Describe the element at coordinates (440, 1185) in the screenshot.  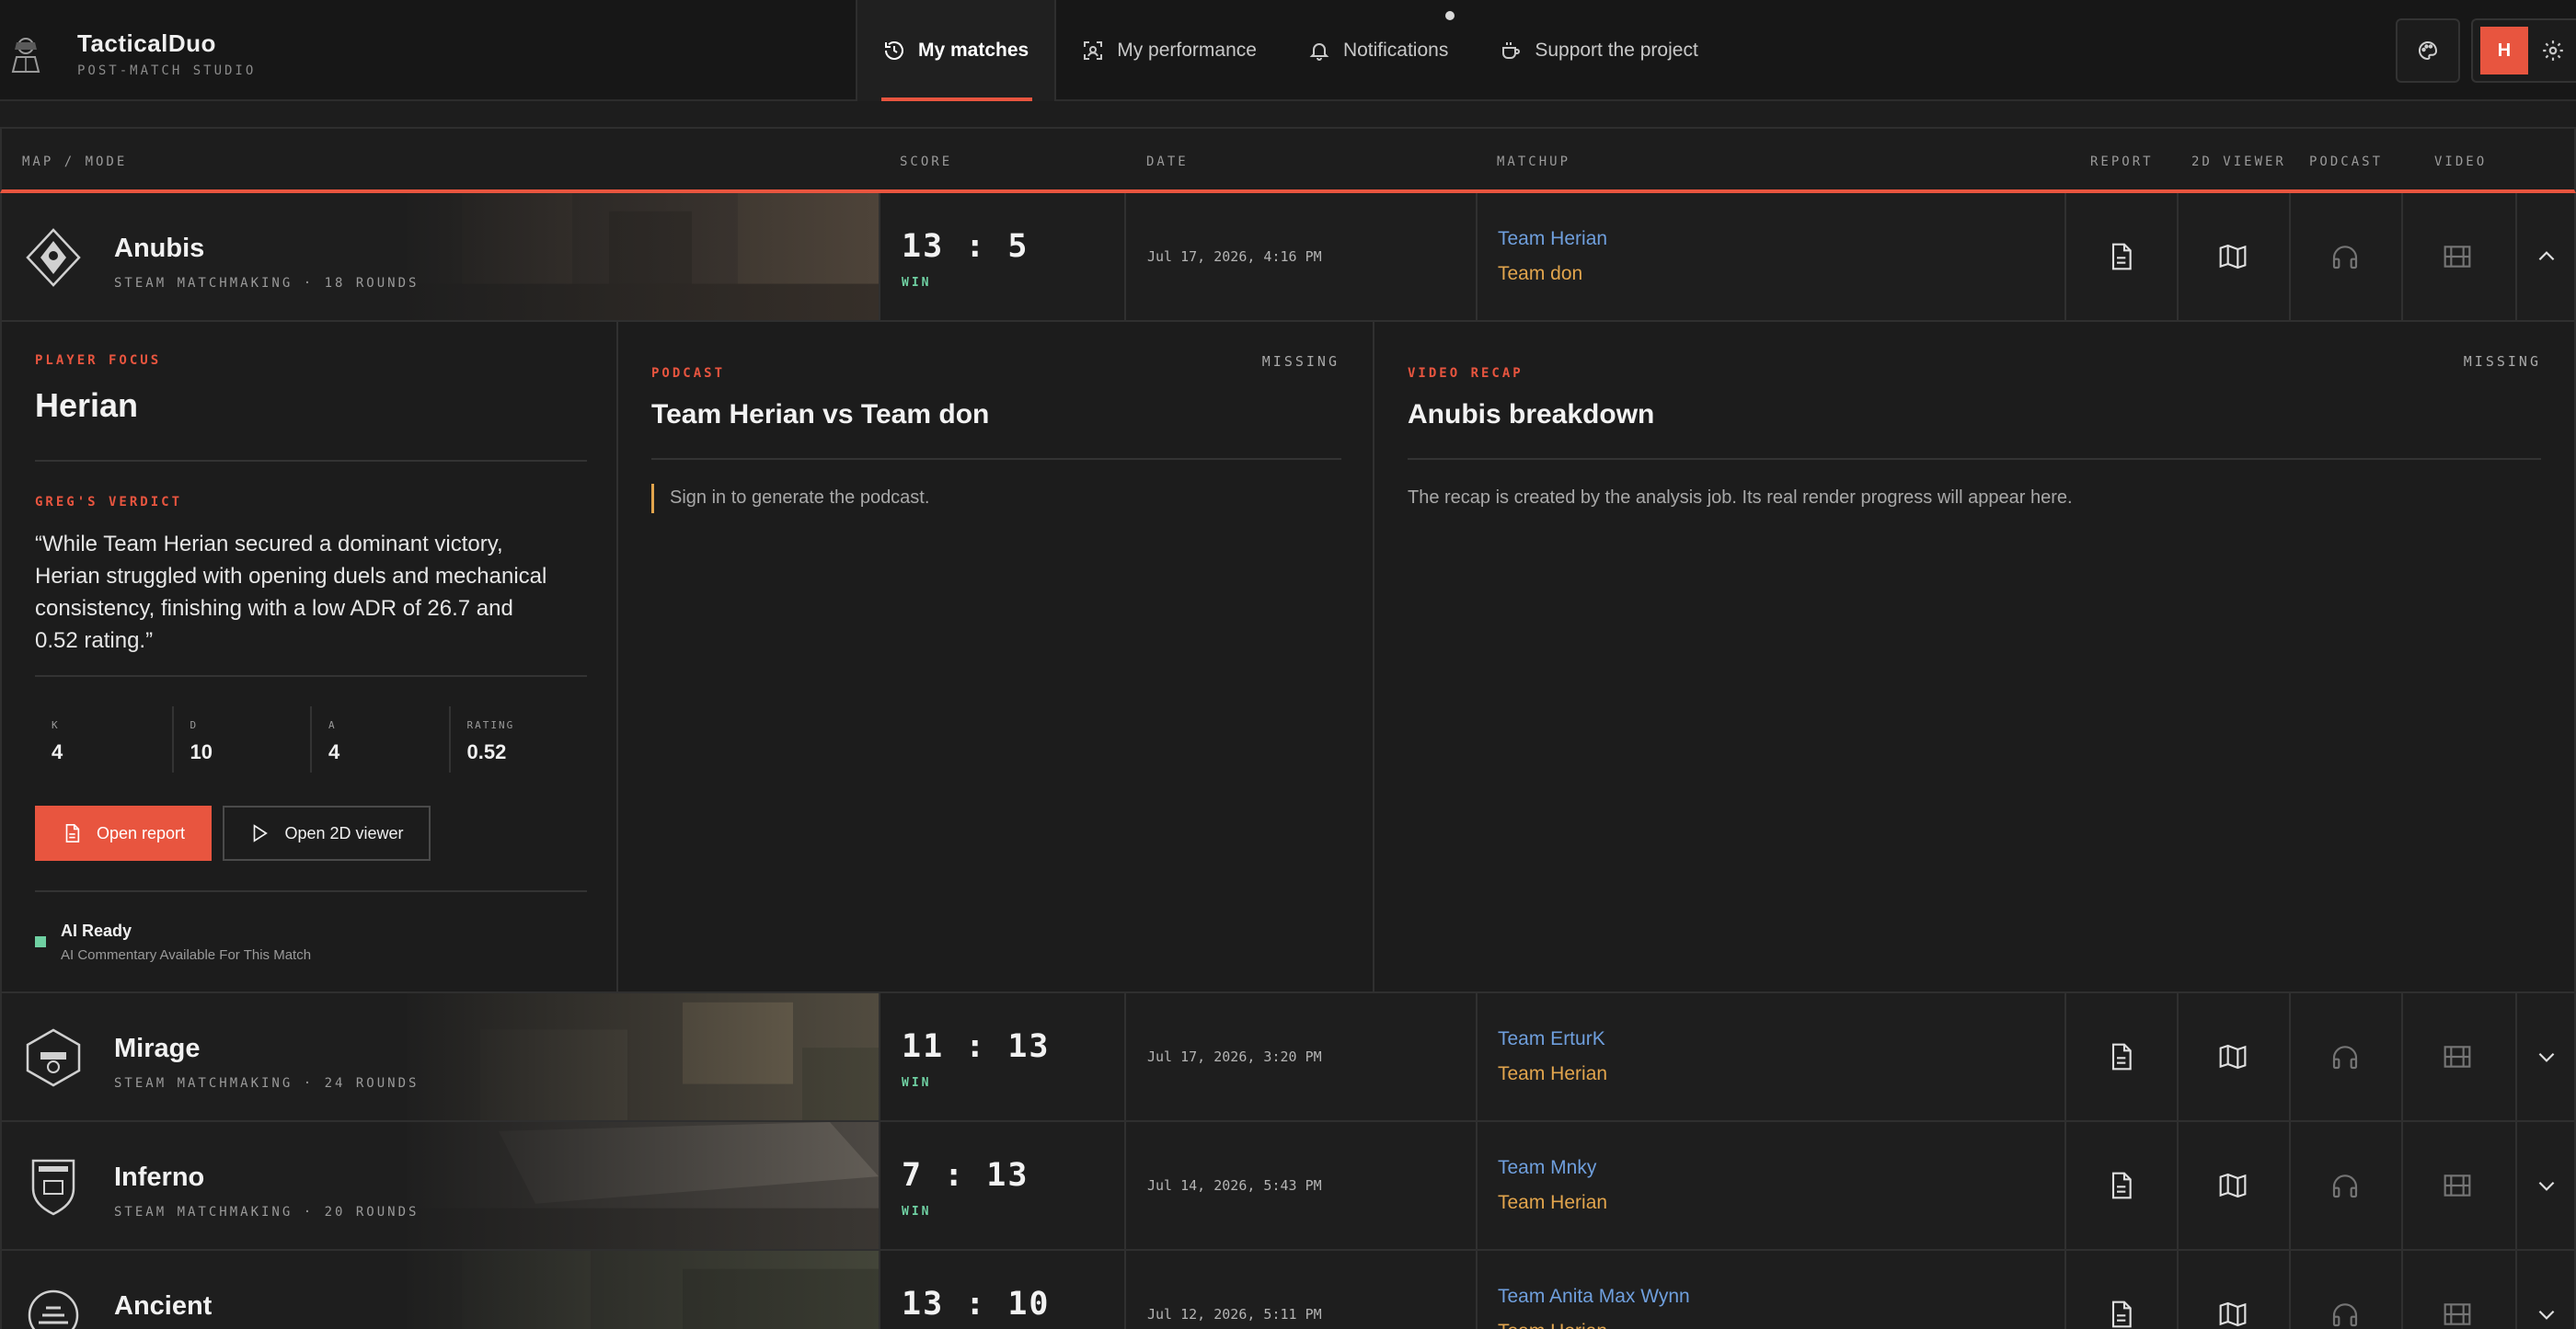
I see `map-cell: Inferno STEAM MATCHMAKING · 20 ROUNDS` at that location.